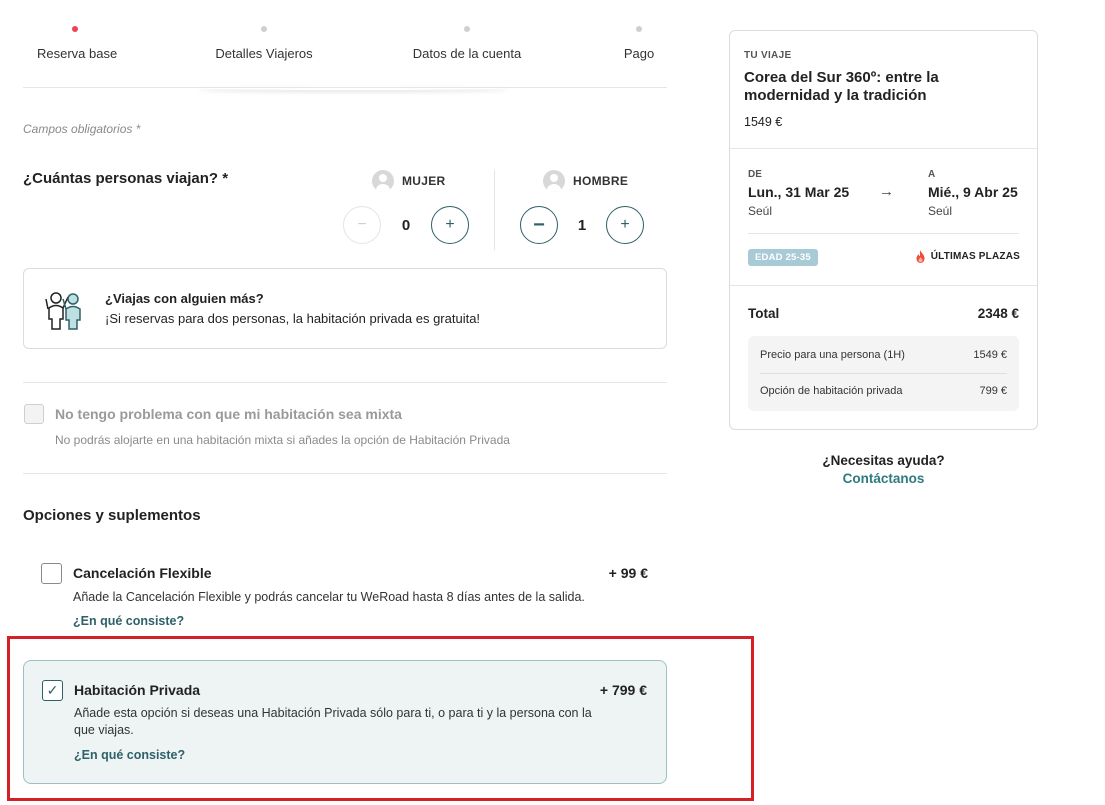  I want to click on step-label: Reserva base, so click(77, 53).